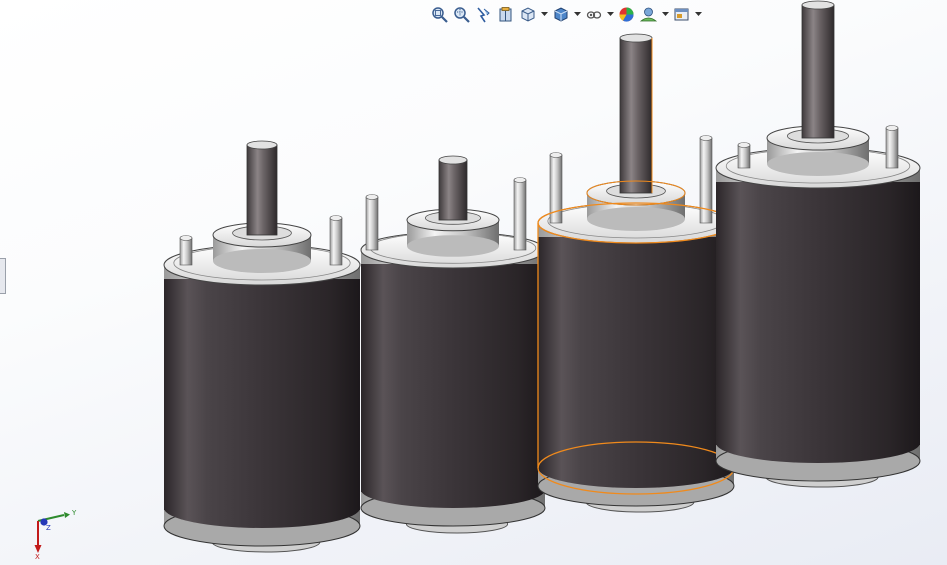 This screenshot has width=947, height=565. I want to click on x-axis-arrow, so click(38, 549).